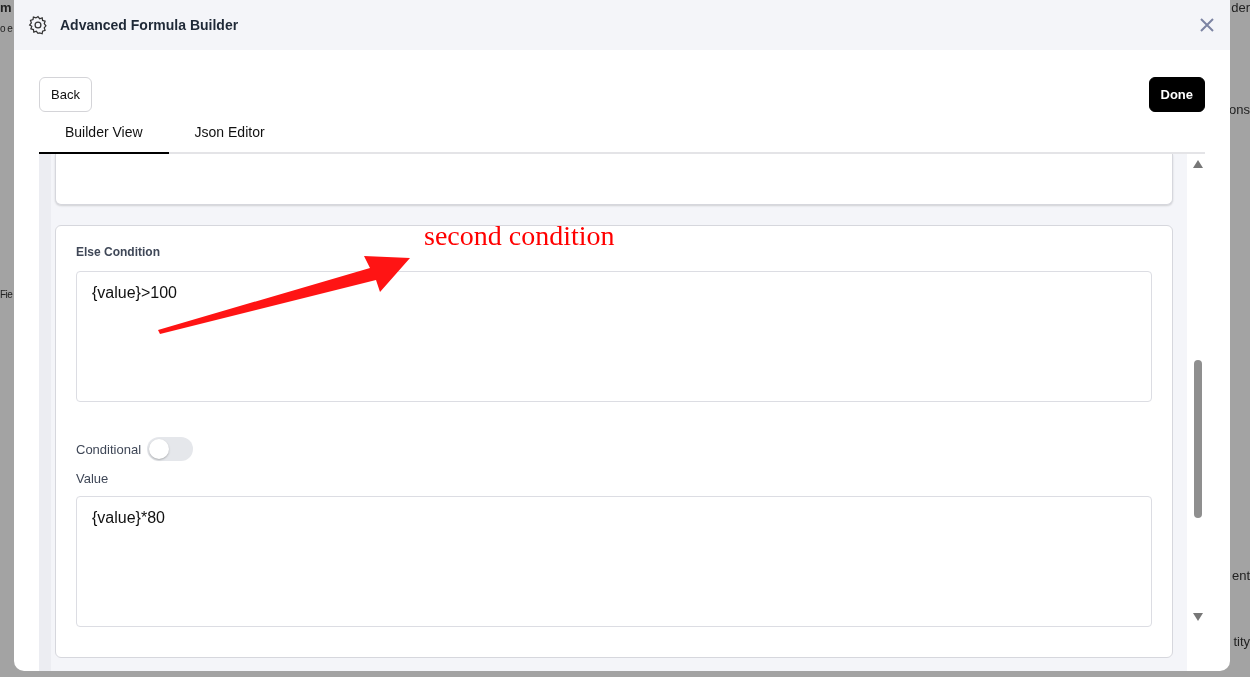  I want to click on background-text: ent, so click(1240, 576).